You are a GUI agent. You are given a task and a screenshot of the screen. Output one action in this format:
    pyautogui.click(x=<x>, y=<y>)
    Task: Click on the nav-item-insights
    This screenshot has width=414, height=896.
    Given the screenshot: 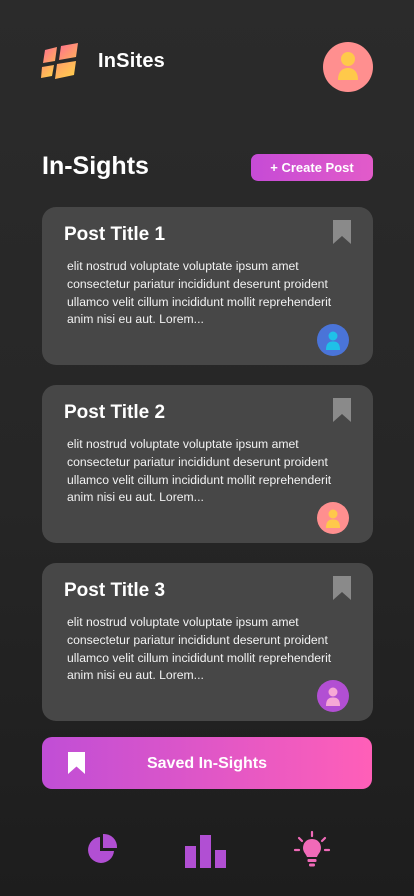 What is the action you would take?
    pyautogui.click(x=312, y=850)
    